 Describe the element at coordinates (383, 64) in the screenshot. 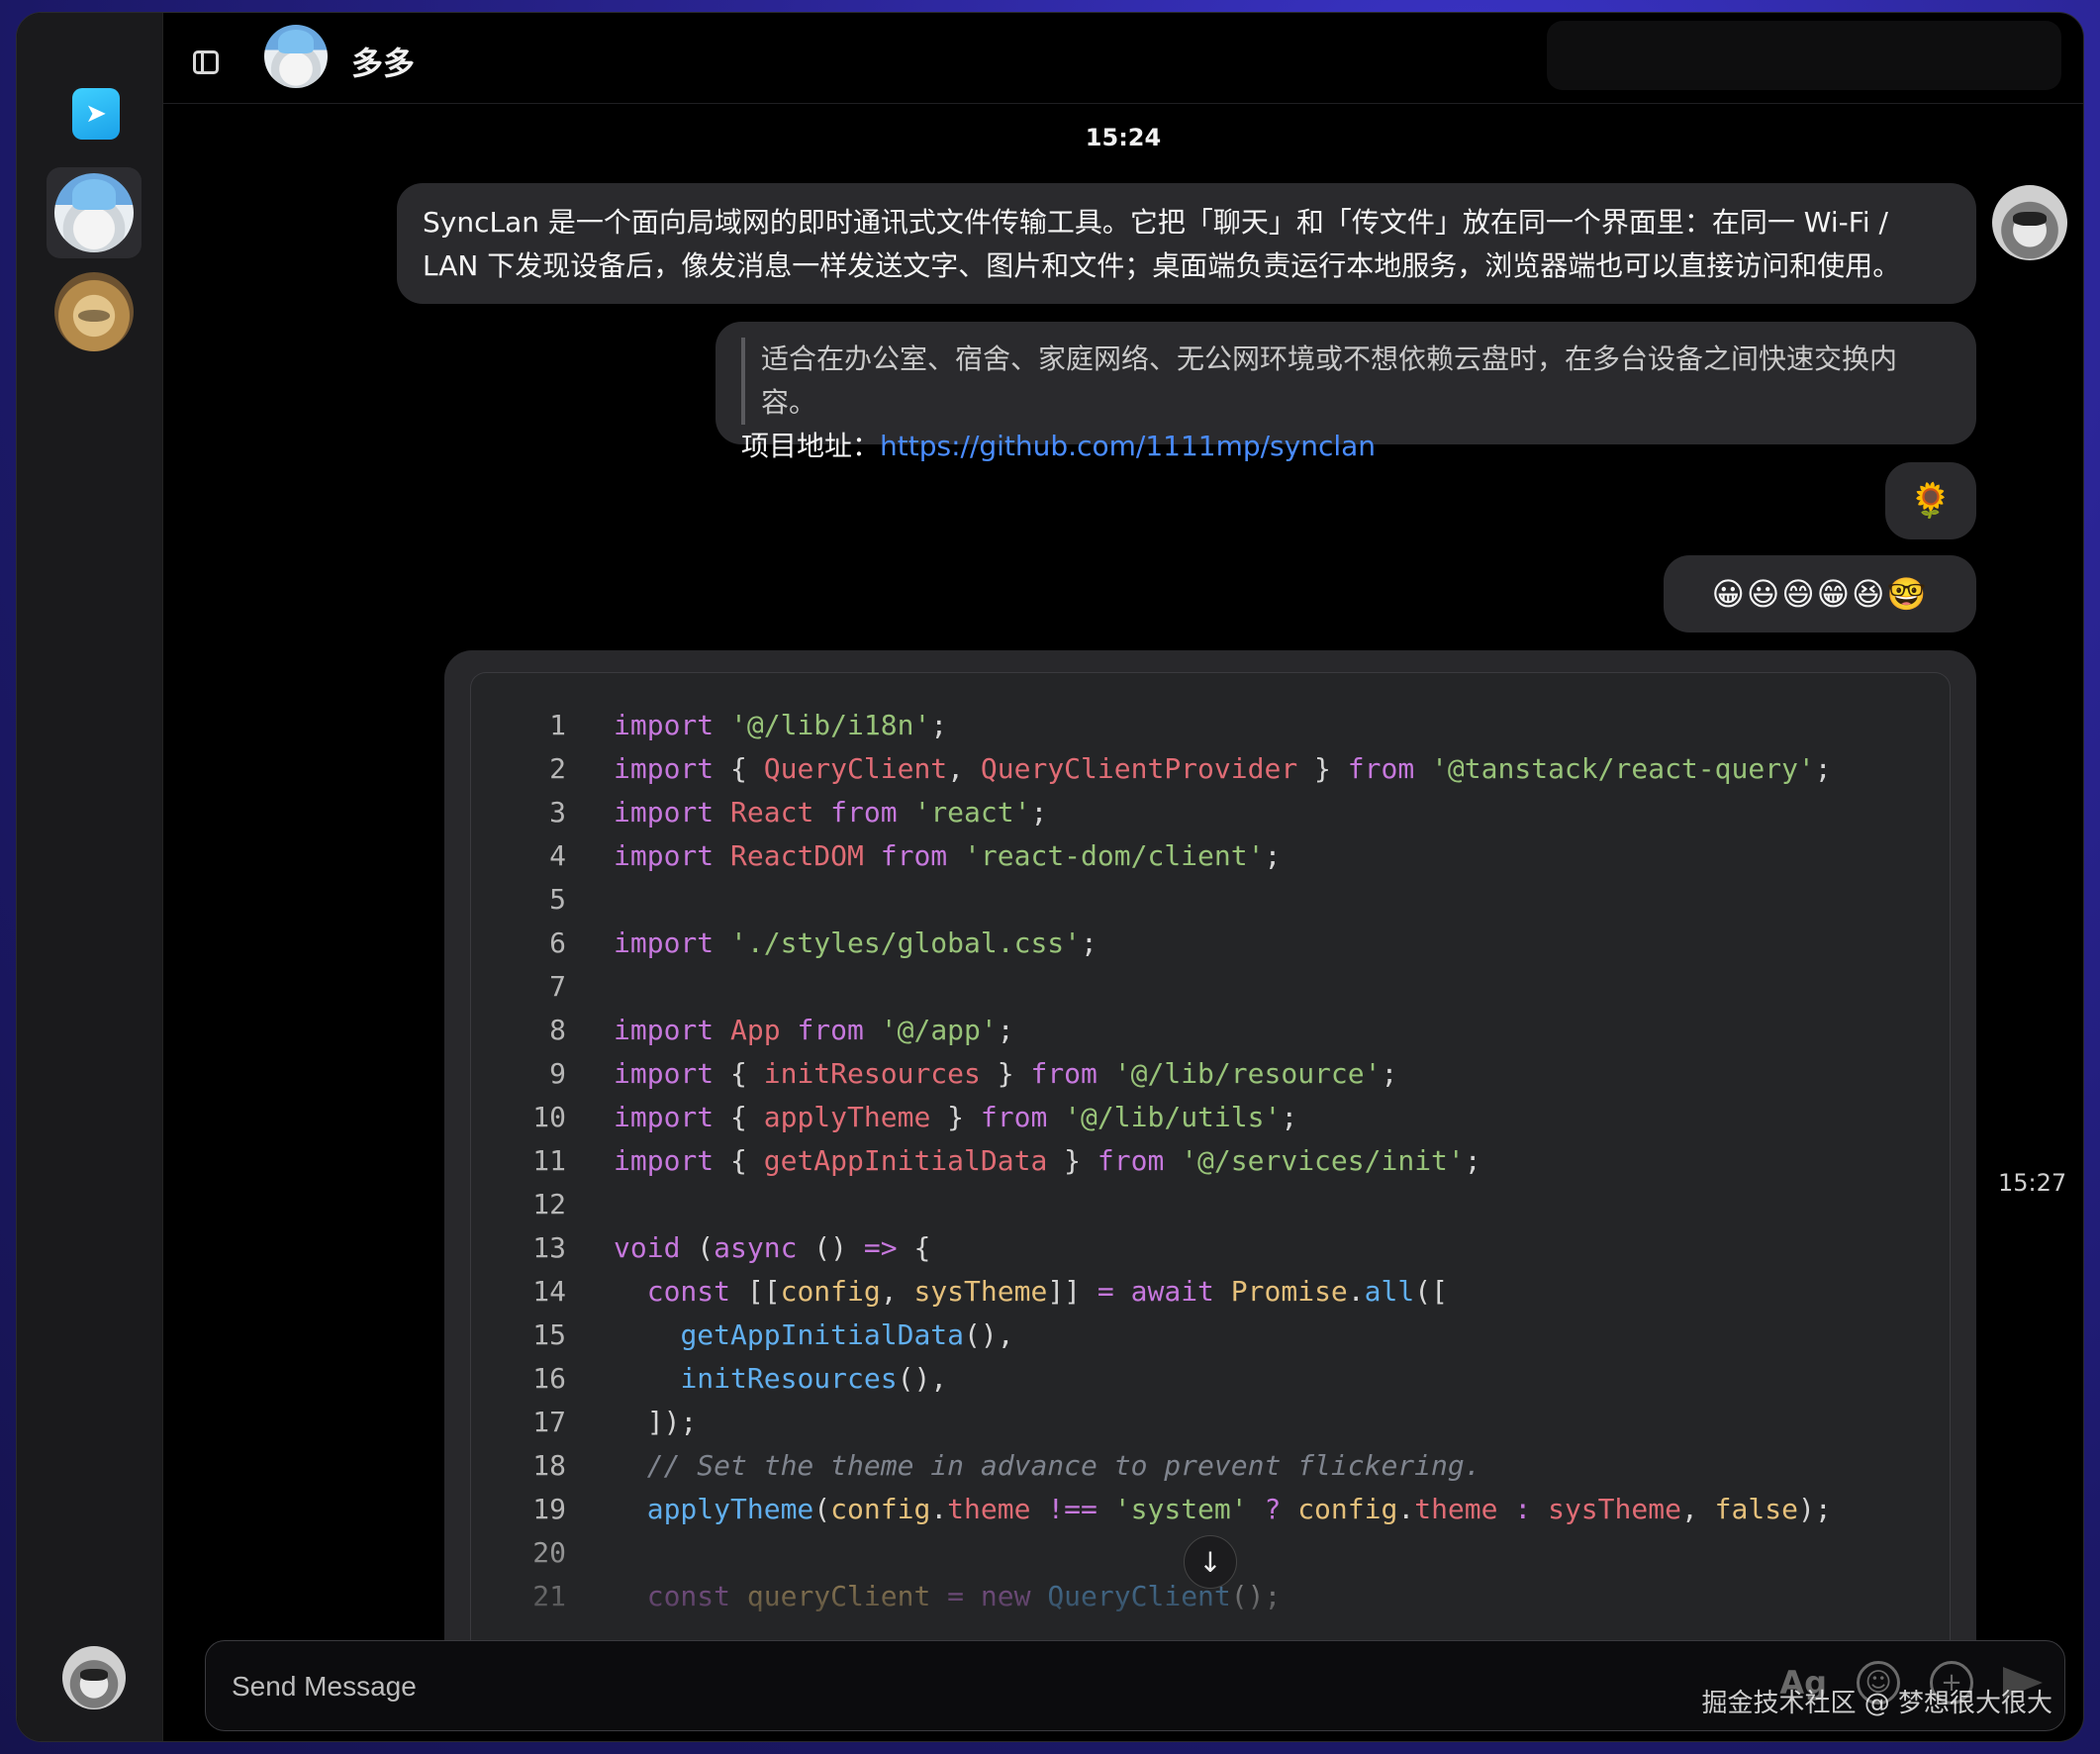

I see `chat-title: 多多` at that location.